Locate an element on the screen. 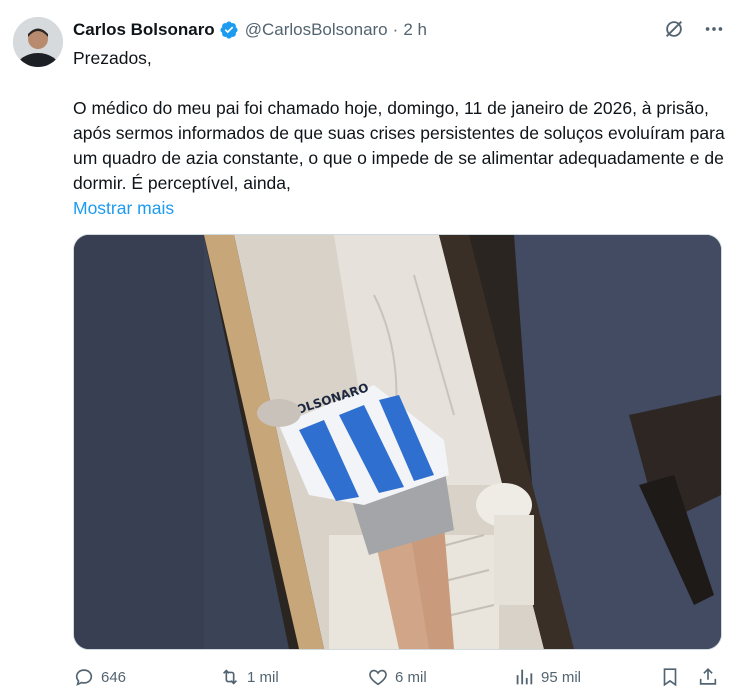 This screenshot has width=747, height=700. verified-badge-icon is located at coordinates (229, 30).